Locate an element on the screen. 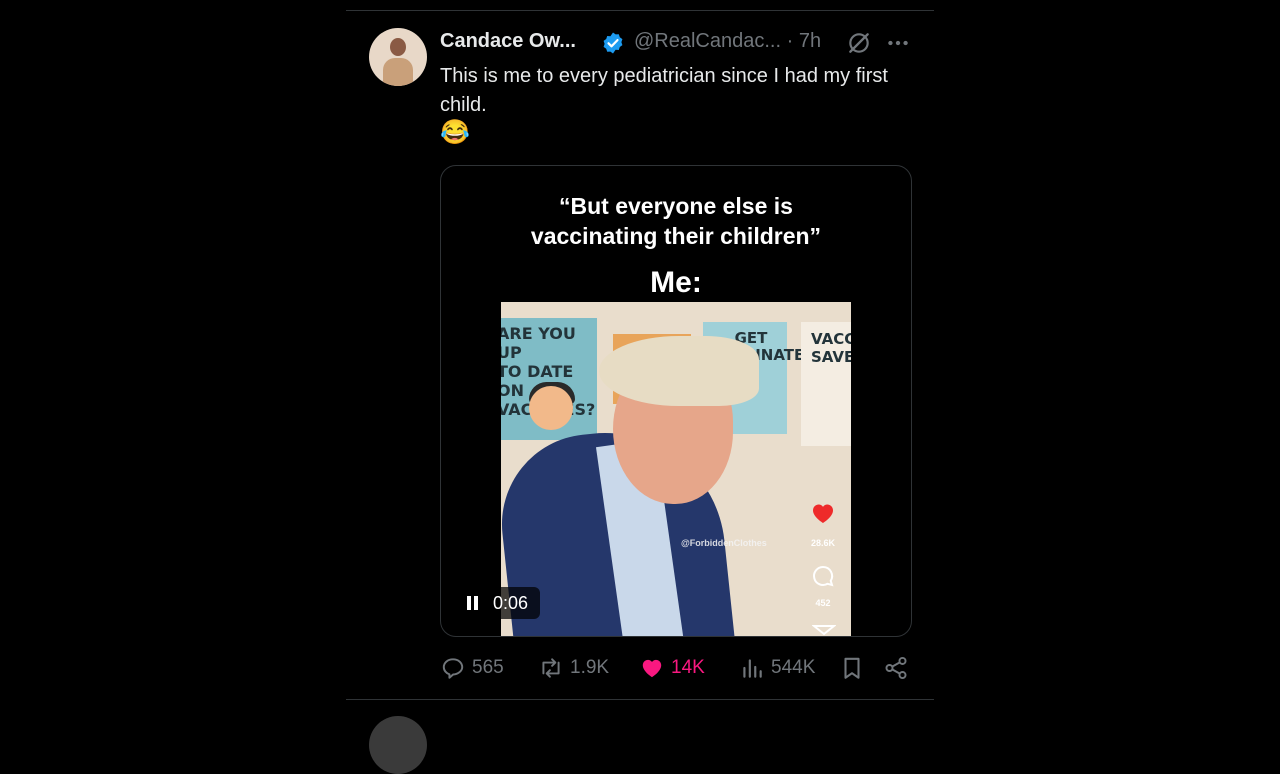 This screenshot has height=774, width=1280. tweet-emoji: 😂 is located at coordinates (455, 132).